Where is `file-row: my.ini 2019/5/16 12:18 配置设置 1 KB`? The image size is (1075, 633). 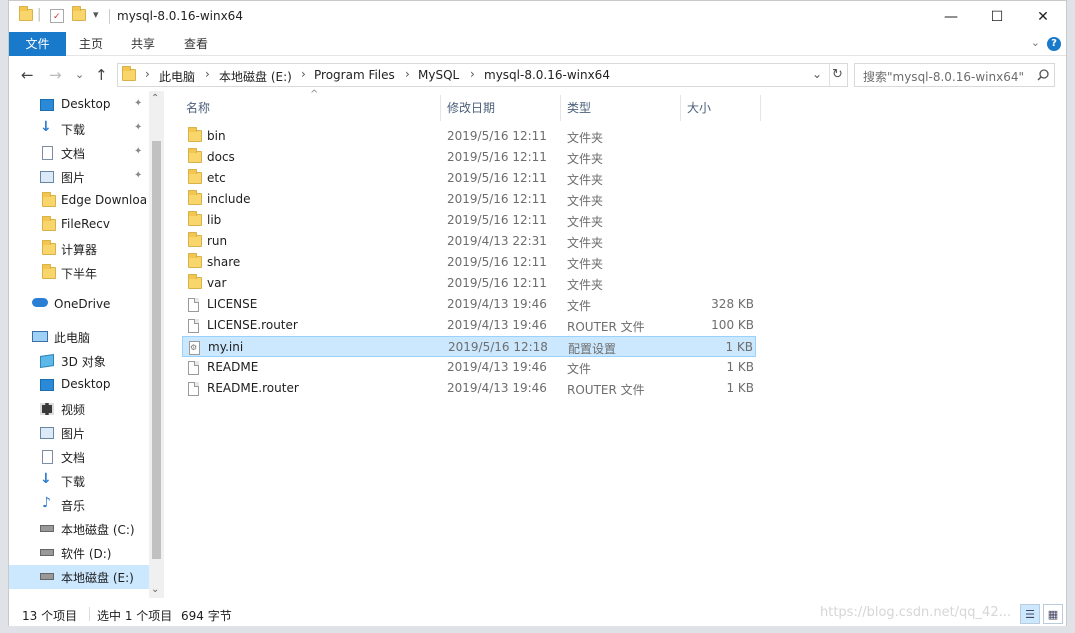 file-row: my.ini 2019/5/16 12:18 配置设置 1 KB is located at coordinates (469, 346).